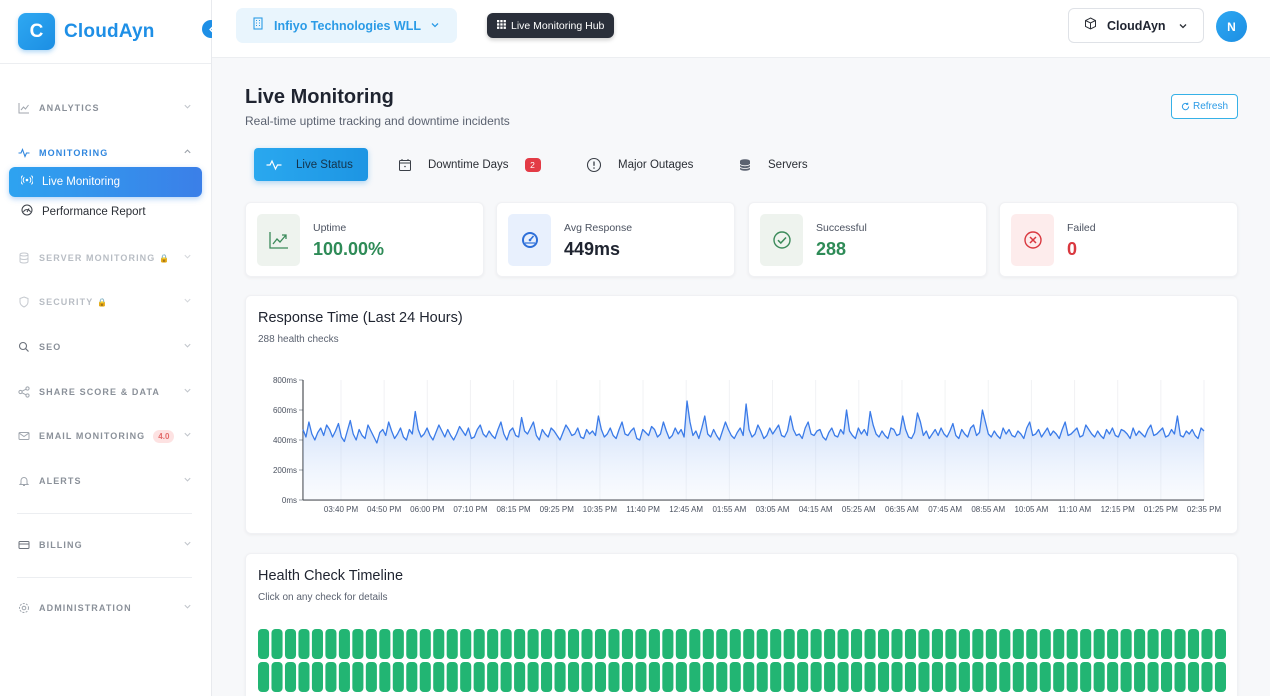 The width and height of the screenshot is (1270, 696). What do you see at coordinates (105, 182) in the screenshot?
I see `sidebar-item-live-monitoring: Live Monitoring` at bounding box center [105, 182].